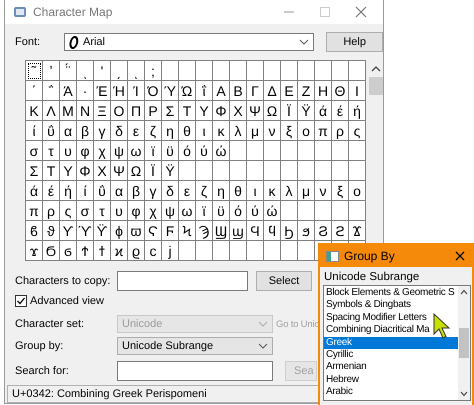  What do you see at coordinates (136, 111) in the screenshot?
I see `character-cell: Π` at bounding box center [136, 111].